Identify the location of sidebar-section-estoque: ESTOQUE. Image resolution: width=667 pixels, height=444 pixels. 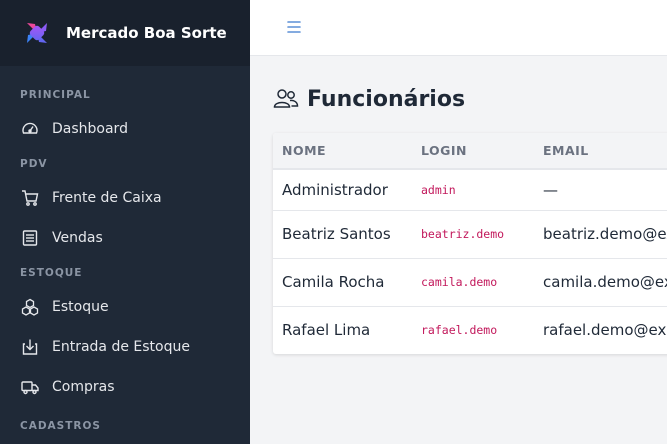
(51, 272).